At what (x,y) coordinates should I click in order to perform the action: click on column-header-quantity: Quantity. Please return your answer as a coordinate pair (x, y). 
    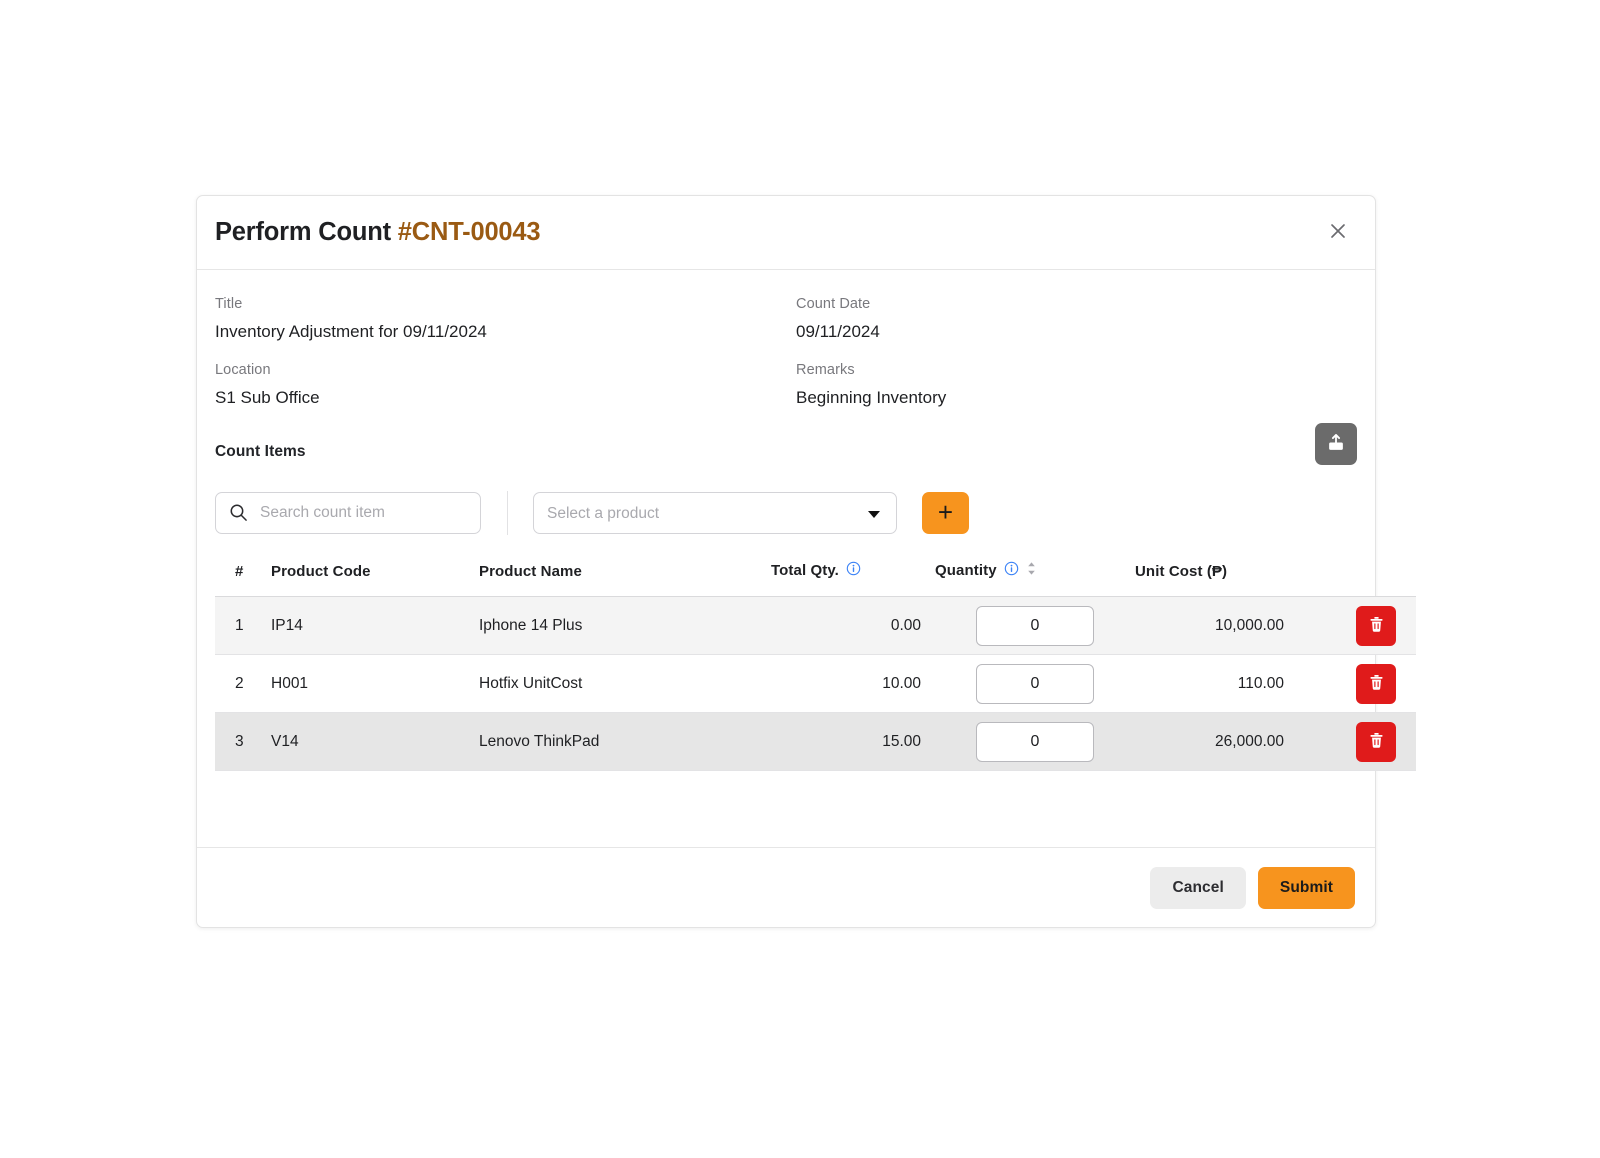
    Looking at the image, I should click on (1035, 579).